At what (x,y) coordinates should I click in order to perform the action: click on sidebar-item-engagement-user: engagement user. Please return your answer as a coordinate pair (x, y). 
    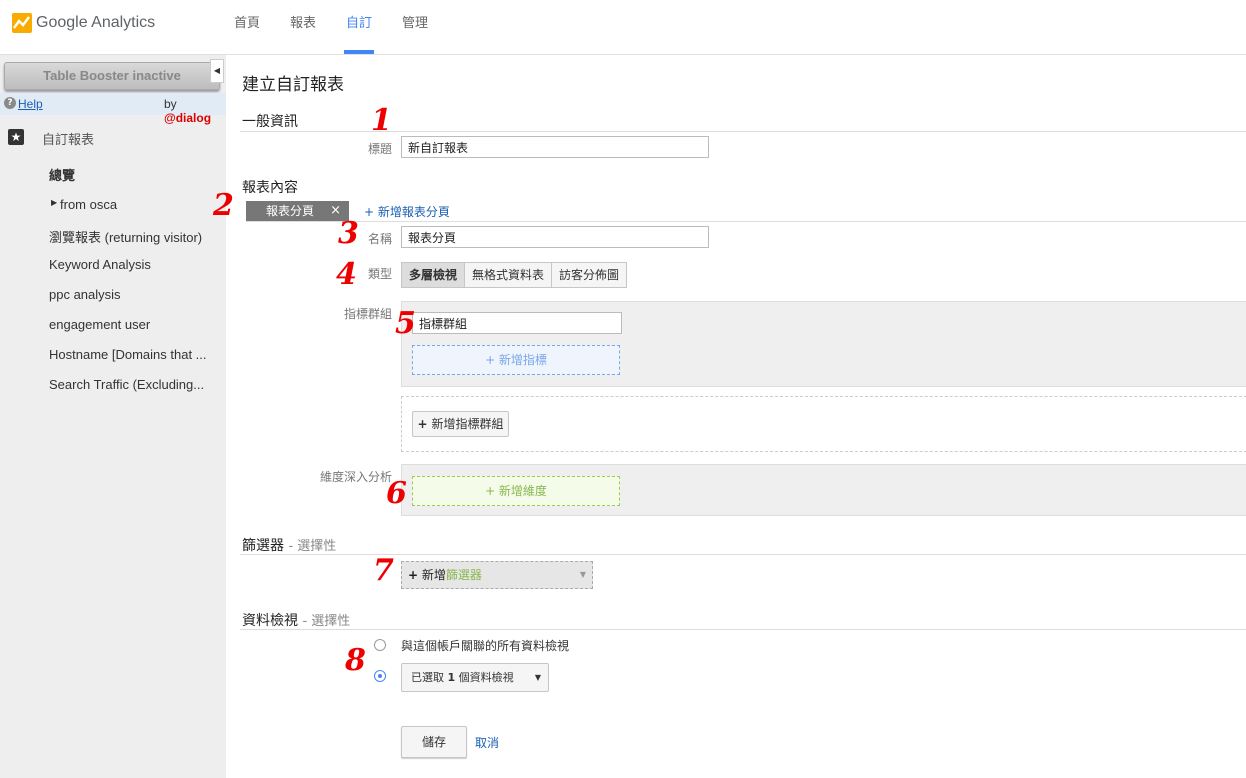
    Looking at the image, I should click on (99, 324).